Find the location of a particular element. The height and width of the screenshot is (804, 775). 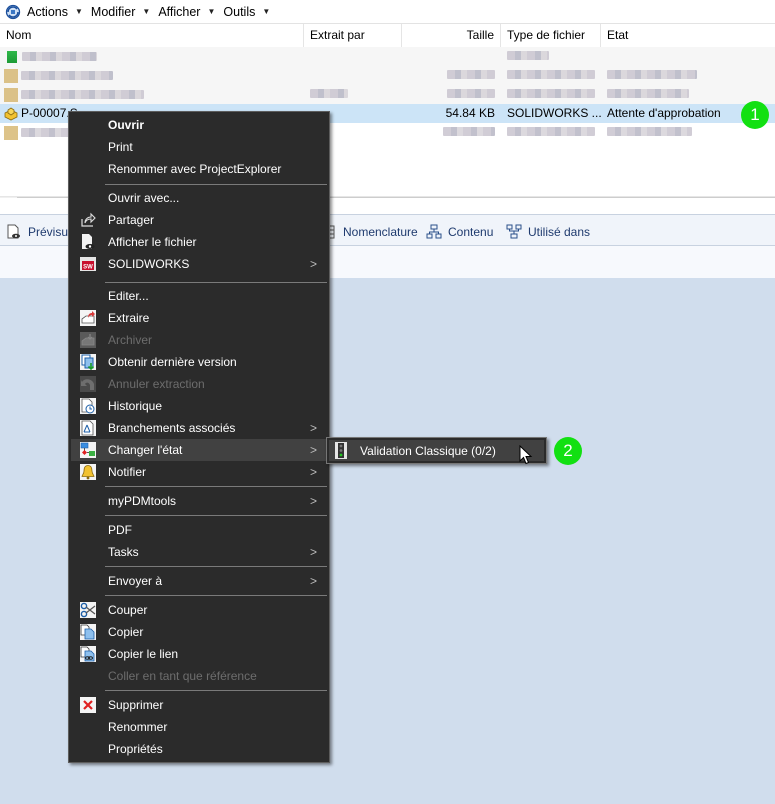

tab-where-used: Utilisé dans is located at coordinates (548, 232).